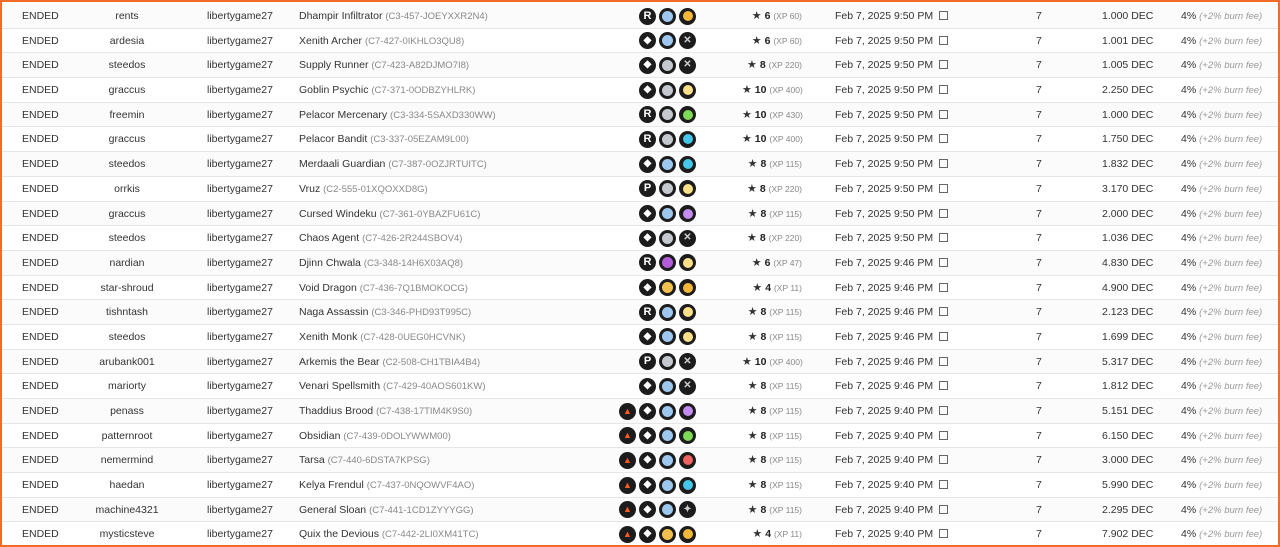 This screenshot has width=1280, height=547. What do you see at coordinates (330, 263) in the screenshot?
I see `card-name: Djinn Chwala` at bounding box center [330, 263].